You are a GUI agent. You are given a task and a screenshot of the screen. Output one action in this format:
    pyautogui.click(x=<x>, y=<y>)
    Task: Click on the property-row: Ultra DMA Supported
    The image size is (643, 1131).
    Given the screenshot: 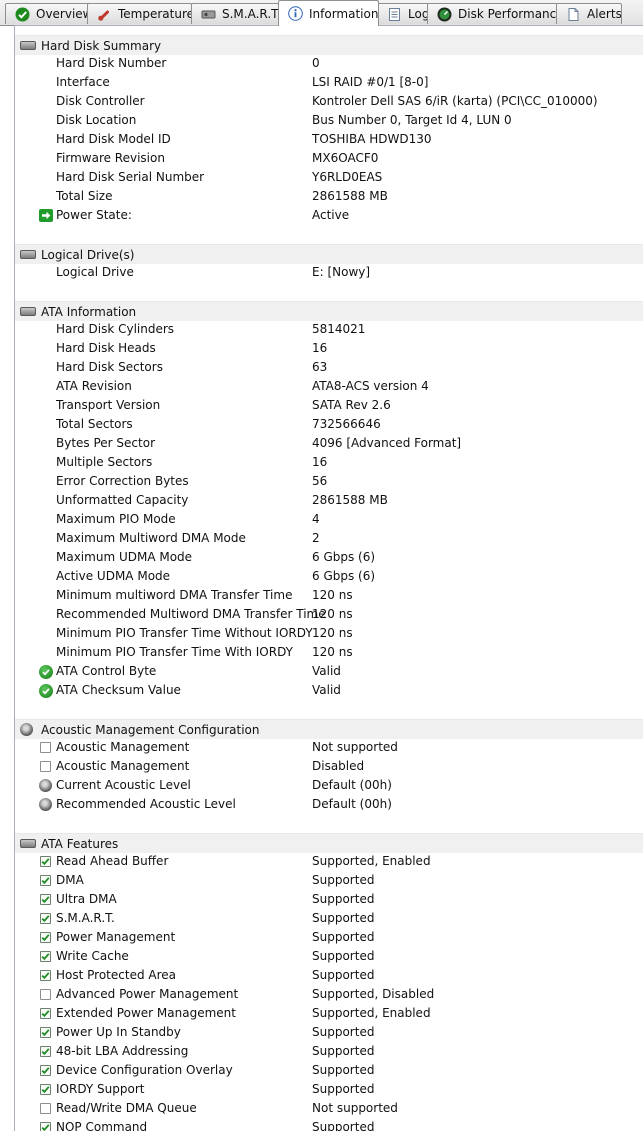 What is the action you would take?
    pyautogui.click(x=329, y=899)
    